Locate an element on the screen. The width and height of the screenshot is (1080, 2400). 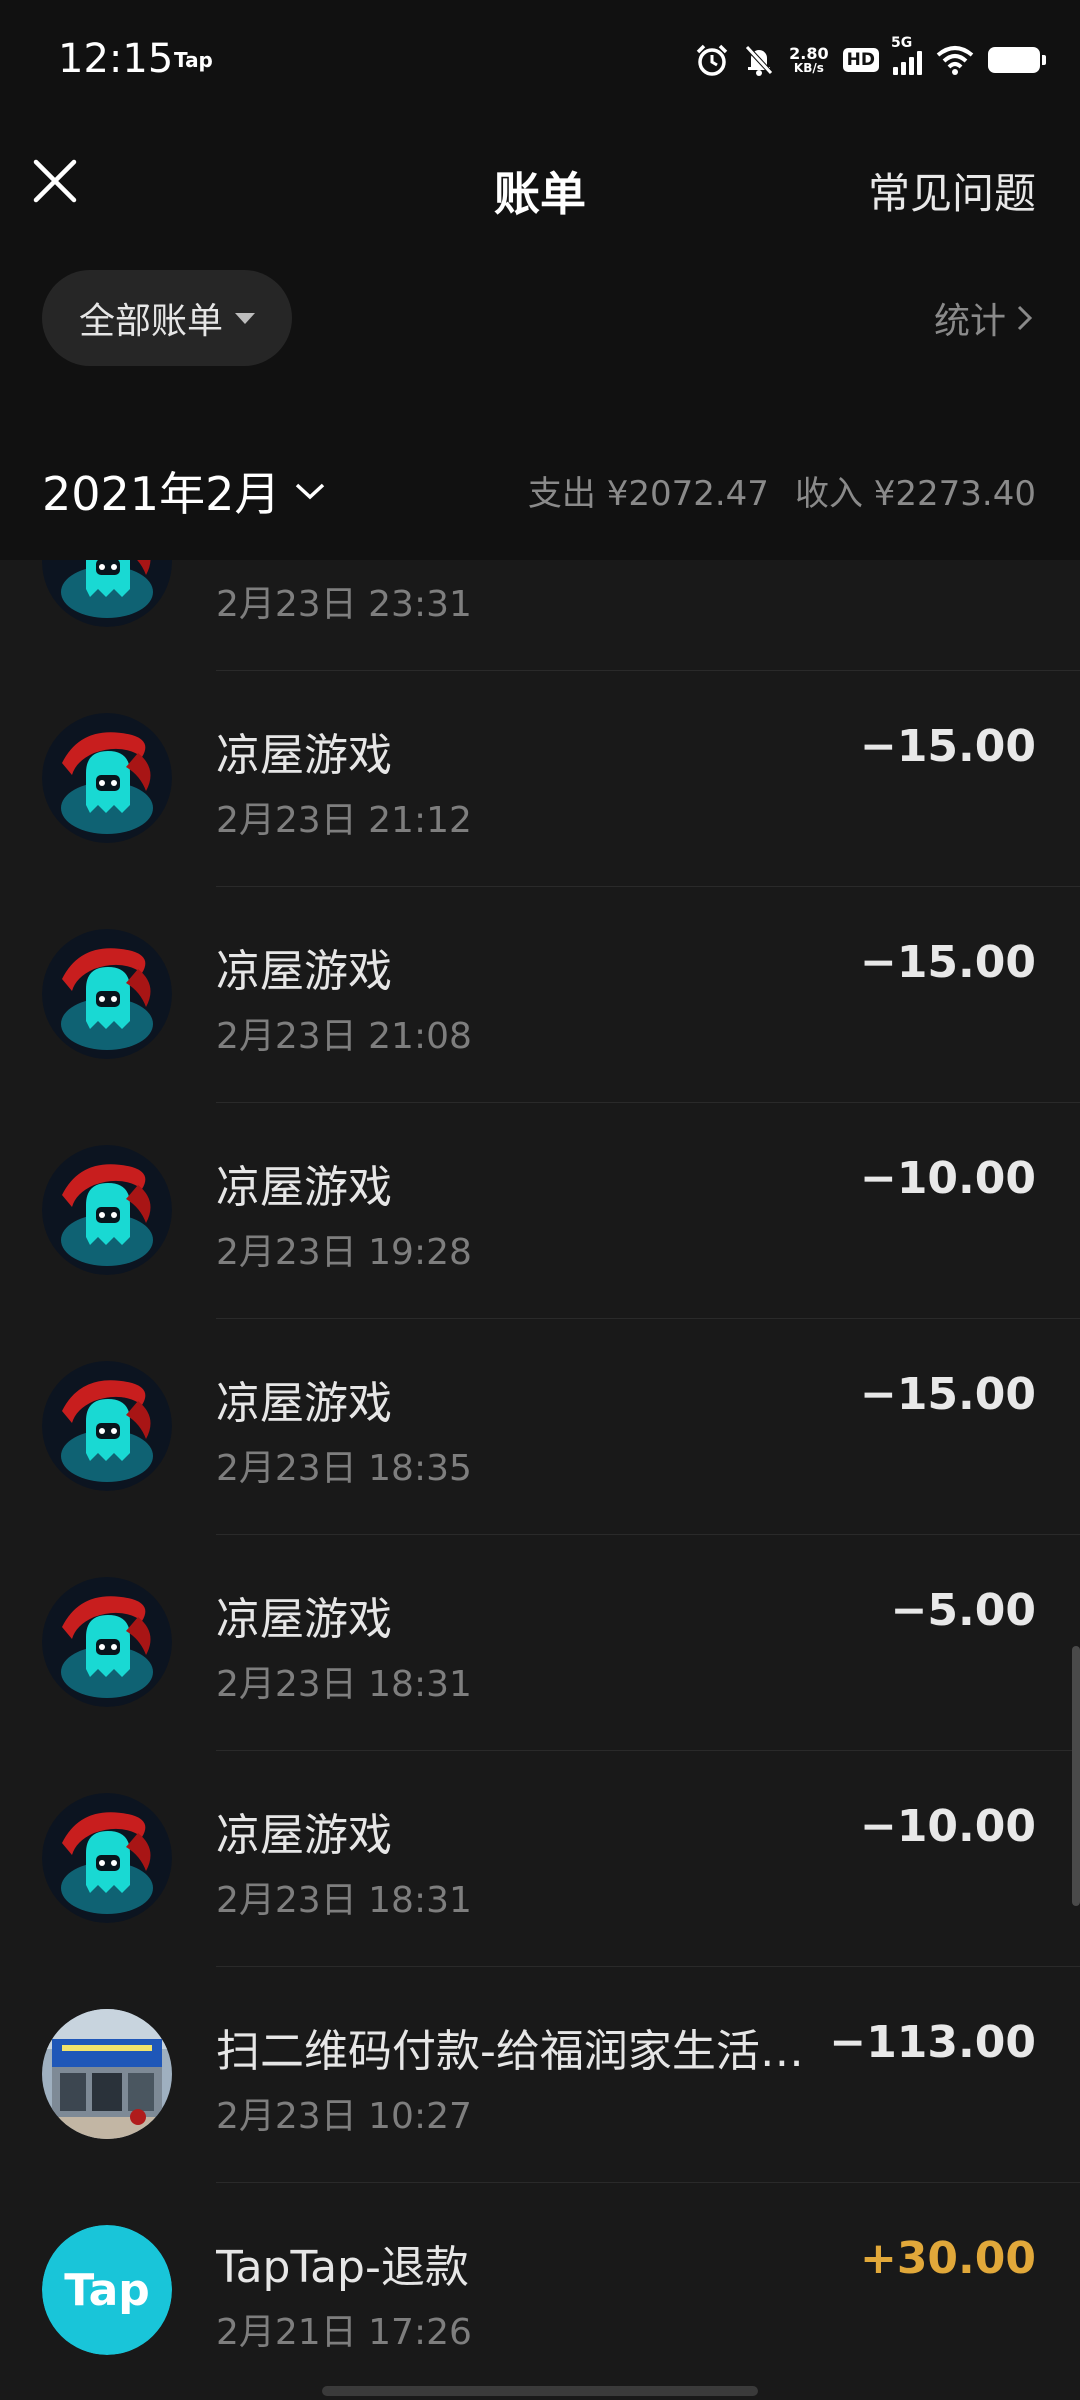
tap-notification-icon: Tap is located at coordinates (193, 60).